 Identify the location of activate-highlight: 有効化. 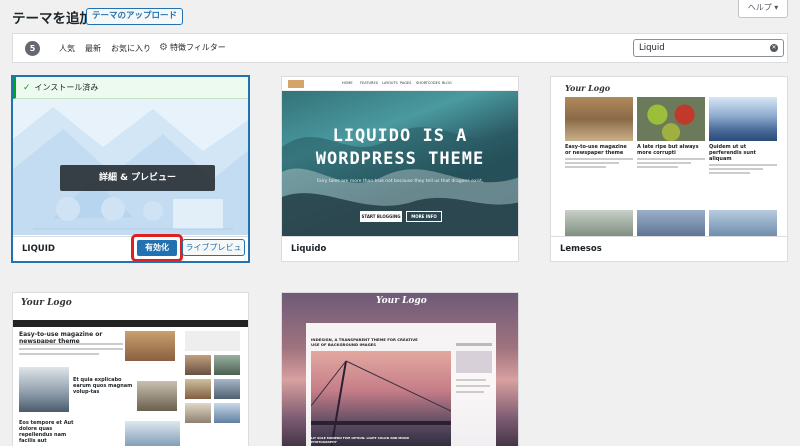
(157, 247).